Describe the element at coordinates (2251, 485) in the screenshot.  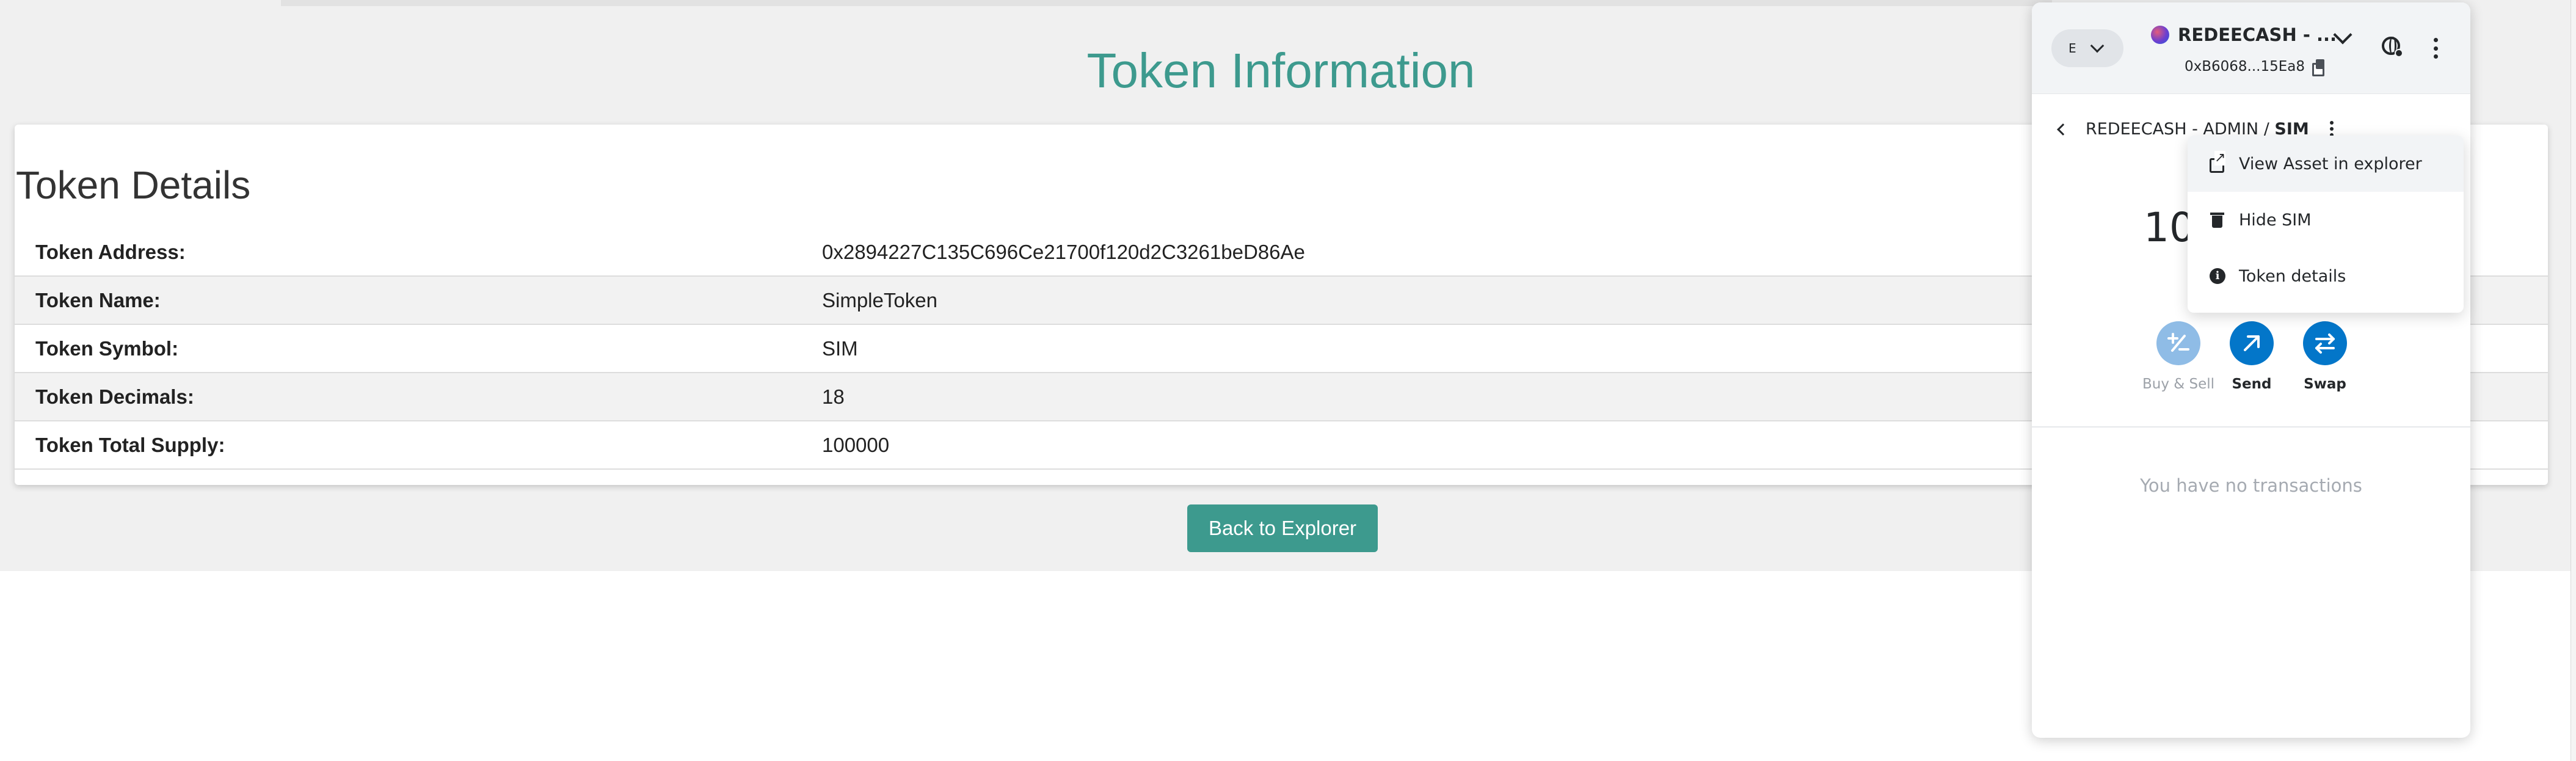
I see `empty-transactions-message: You have no transactions` at that location.